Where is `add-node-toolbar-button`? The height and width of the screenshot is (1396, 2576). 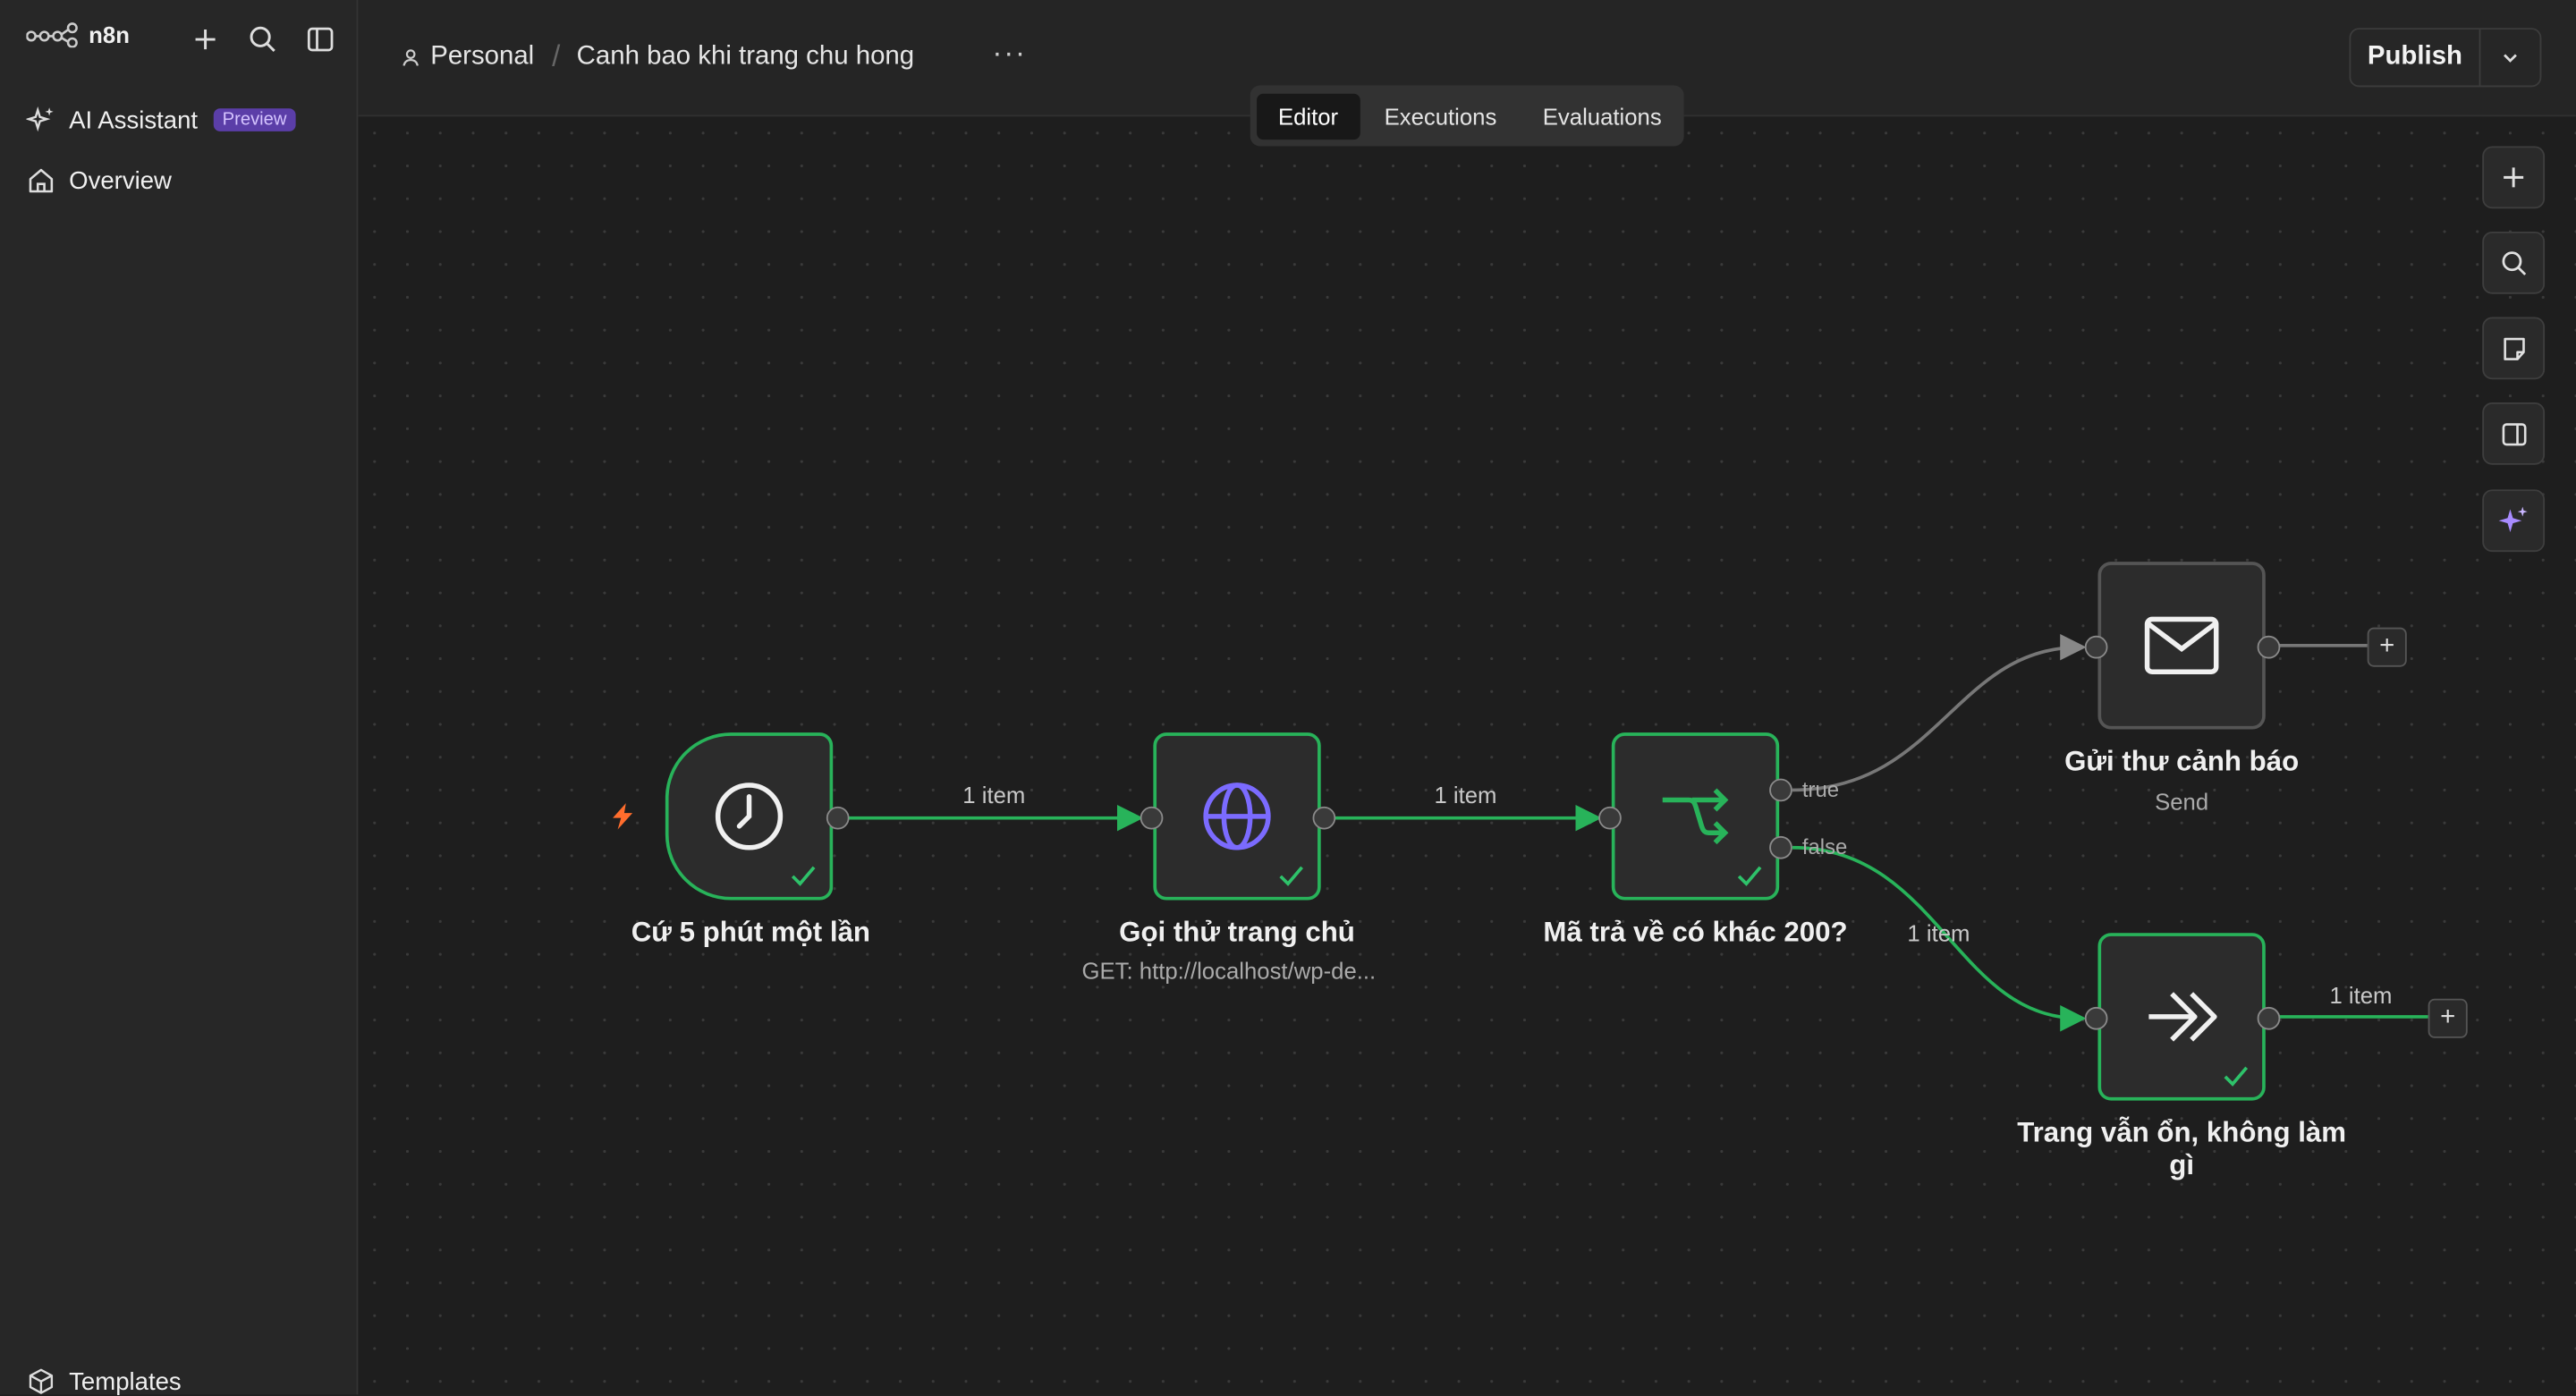 add-node-toolbar-button is located at coordinates (2514, 177).